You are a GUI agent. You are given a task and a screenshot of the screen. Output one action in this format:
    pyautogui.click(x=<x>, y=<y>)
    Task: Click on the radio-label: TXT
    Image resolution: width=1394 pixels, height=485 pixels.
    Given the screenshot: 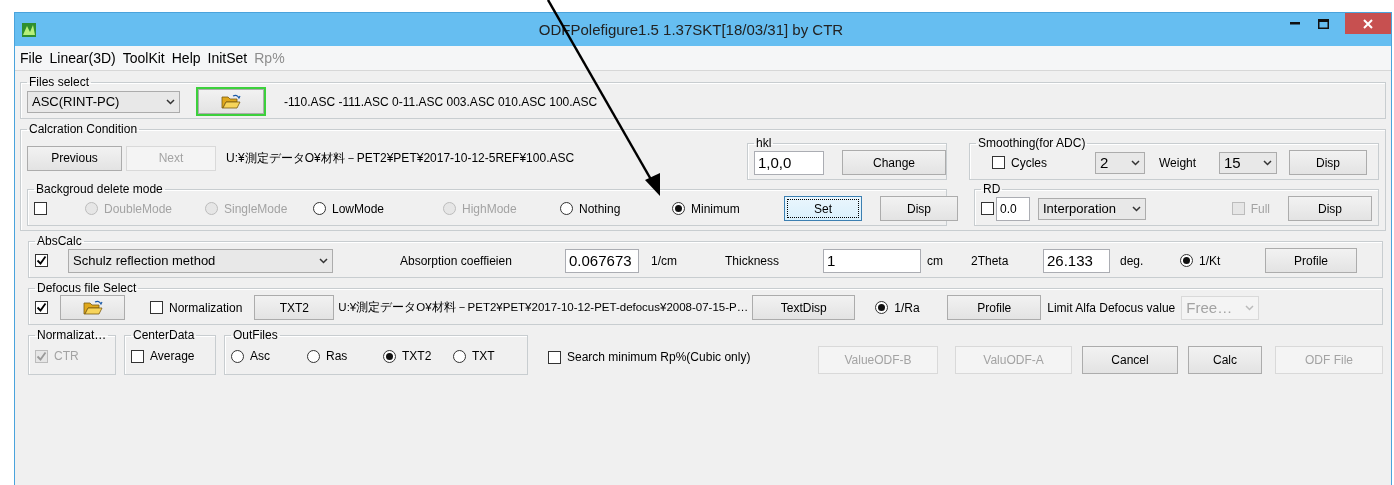 What is the action you would take?
    pyautogui.click(x=483, y=356)
    